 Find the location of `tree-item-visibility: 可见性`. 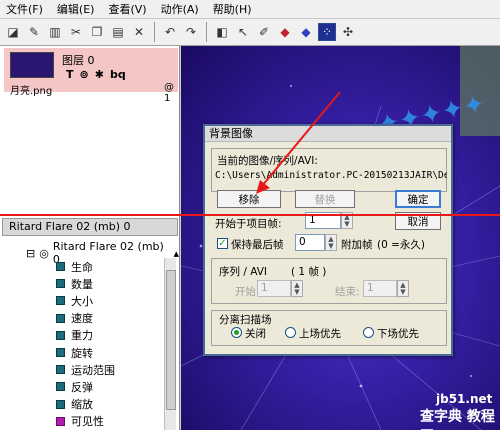

tree-item-visibility: 可见性 is located at coordinates (85, 421).